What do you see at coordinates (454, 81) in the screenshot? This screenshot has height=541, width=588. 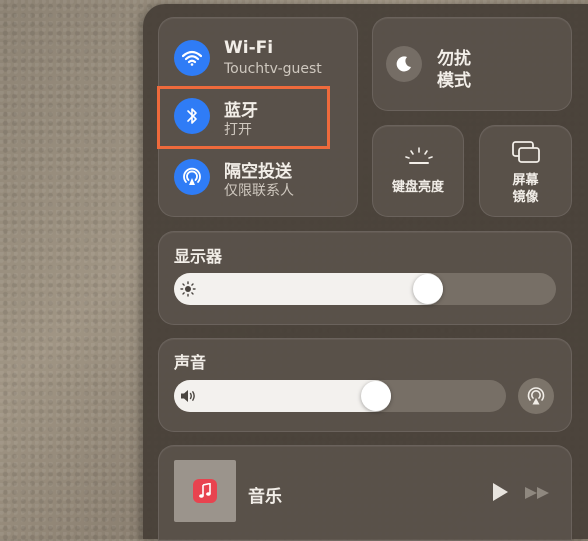 I see `dnd-label-line2: 模式` at bounding box center [454, 81].